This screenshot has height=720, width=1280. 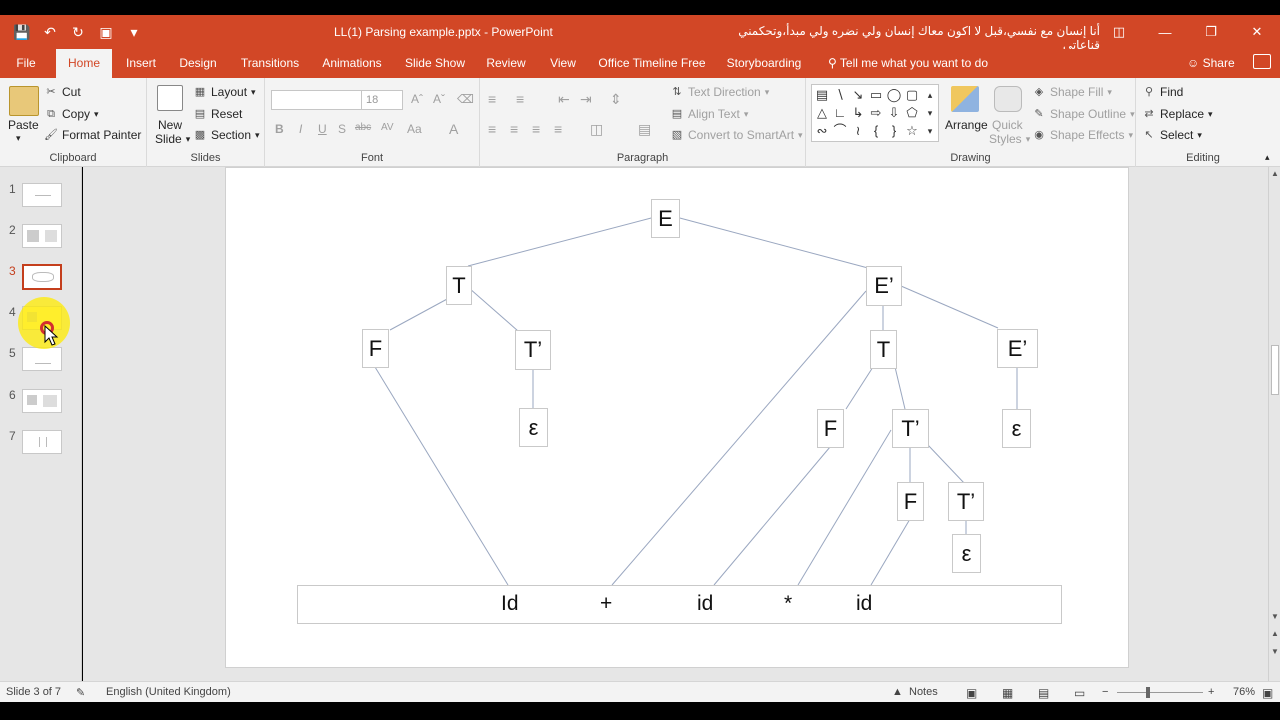 What do you see at coordinates (168, 692) in the screenshot?
I see `language-indicator: English (United Kingdom)` at bounding box center [168, 692].